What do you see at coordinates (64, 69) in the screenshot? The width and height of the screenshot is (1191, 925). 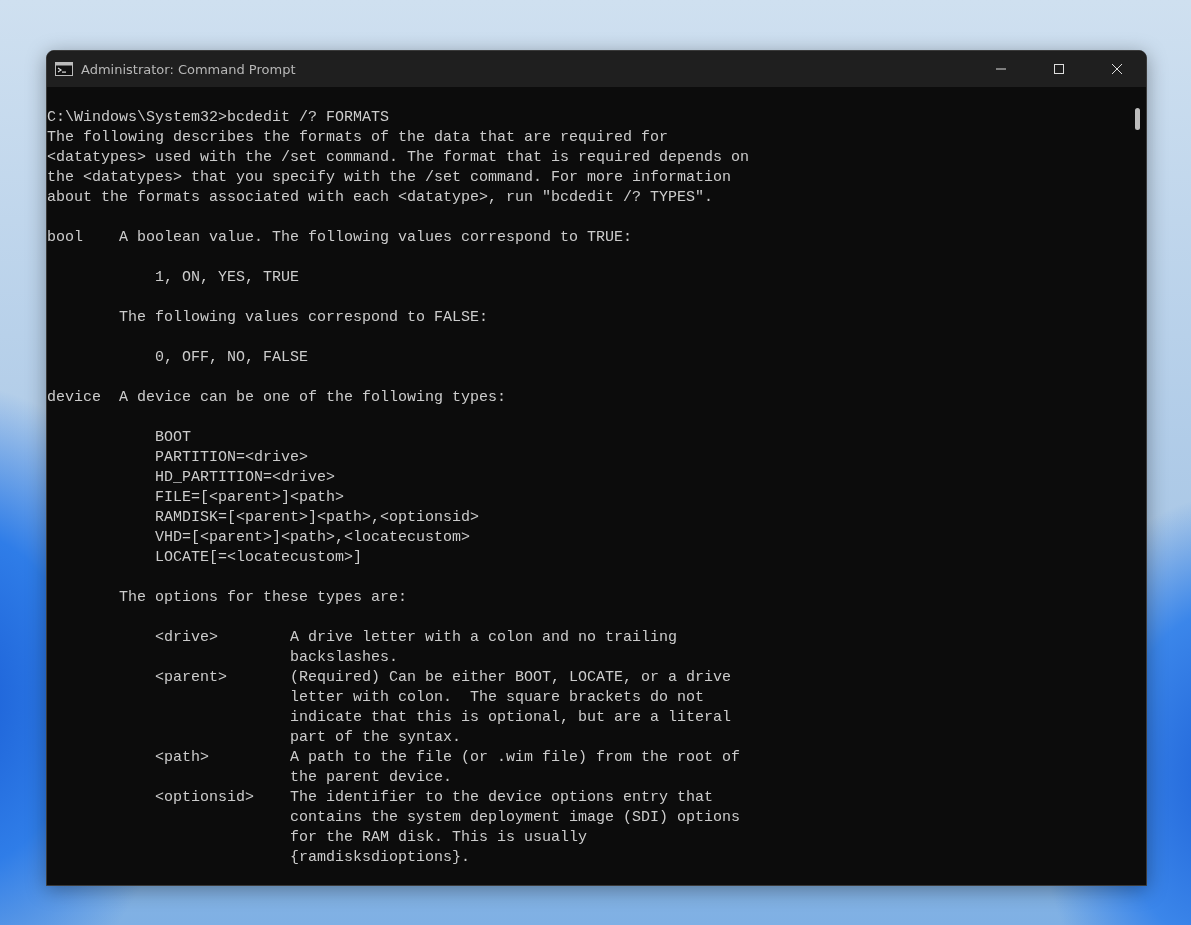 I see `console-icon` at bounding box center [64, 69].